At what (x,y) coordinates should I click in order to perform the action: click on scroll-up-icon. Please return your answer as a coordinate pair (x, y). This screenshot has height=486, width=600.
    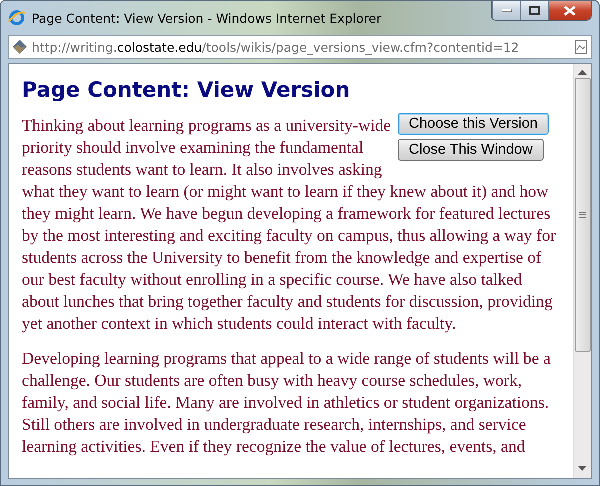
    Looking at the image, I should click on (582, 73).